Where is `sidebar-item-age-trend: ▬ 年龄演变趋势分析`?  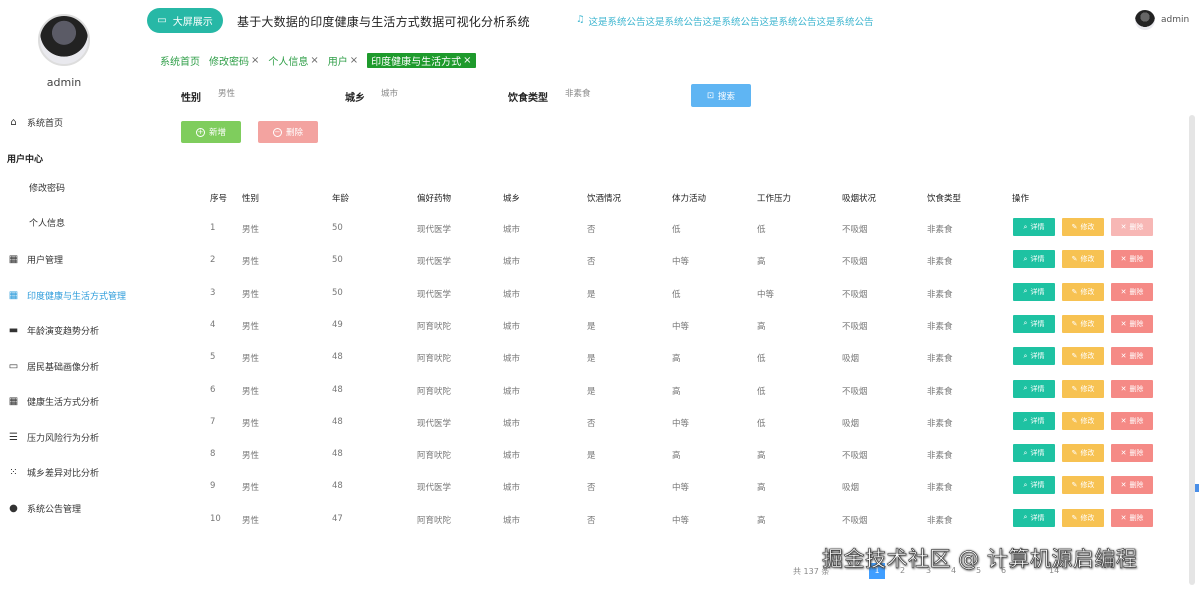 sidebar-item-age-trend: ▬ 年龄演变趋势分析 is located at coordinates (53, 330).